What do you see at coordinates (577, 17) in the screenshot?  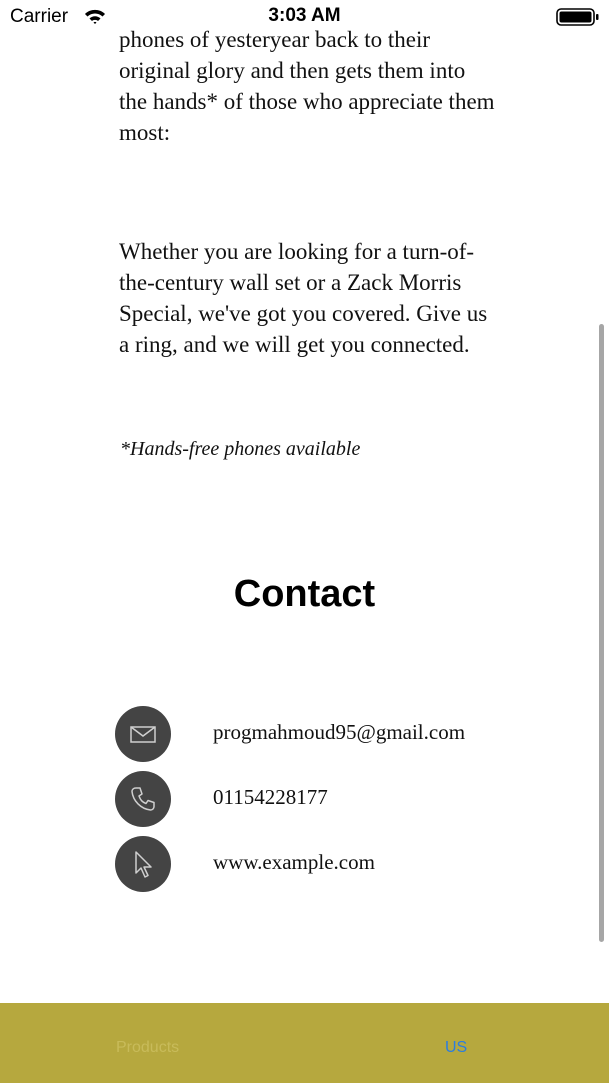 I see `battery-icon` at bounding box center [577, 17].